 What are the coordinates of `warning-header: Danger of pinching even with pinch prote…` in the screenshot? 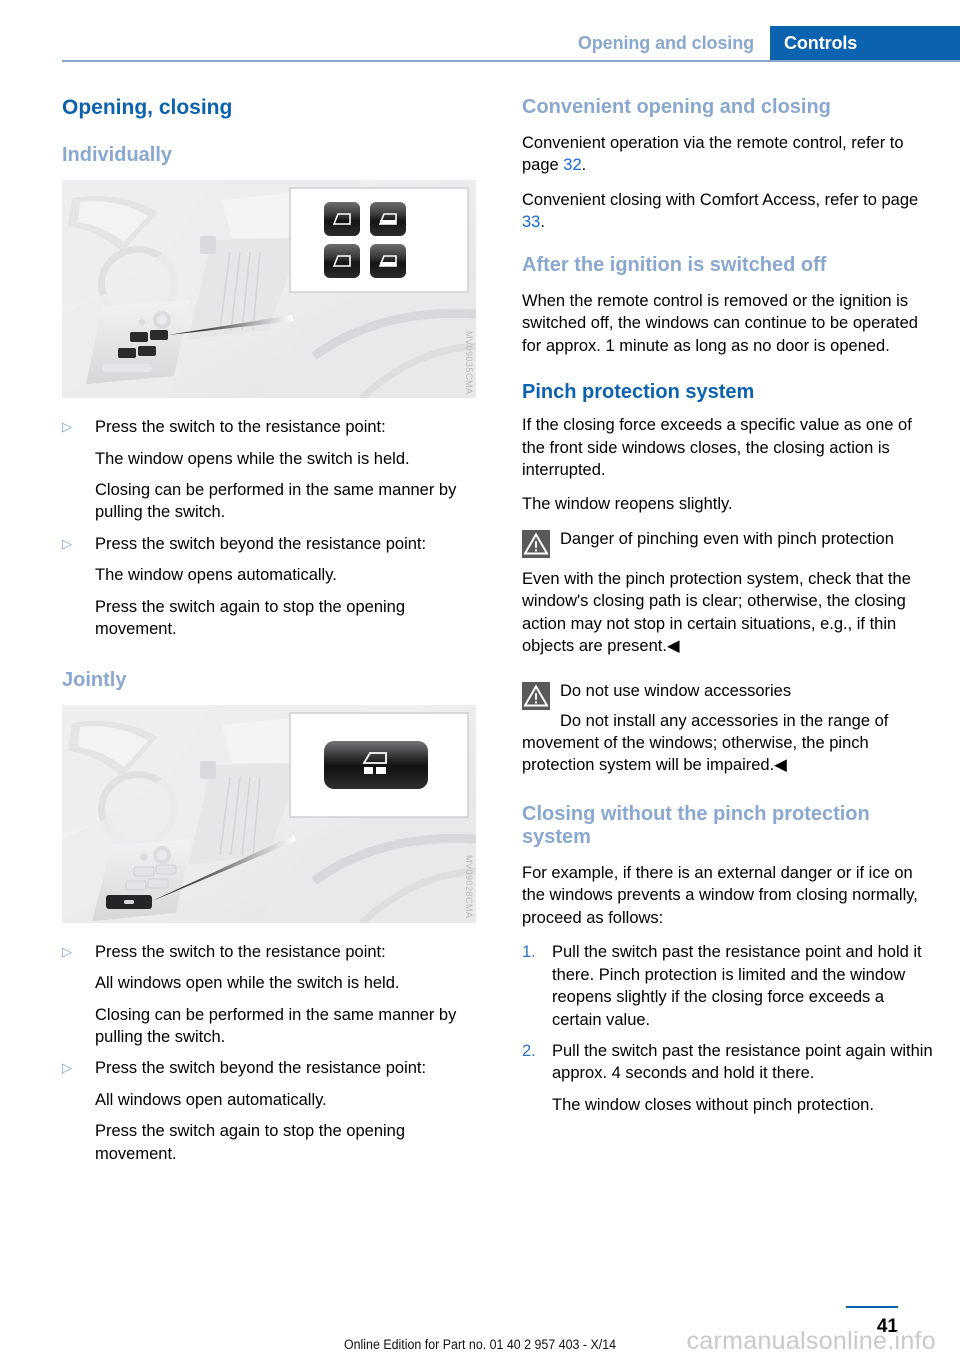 It's located at (729, 543).